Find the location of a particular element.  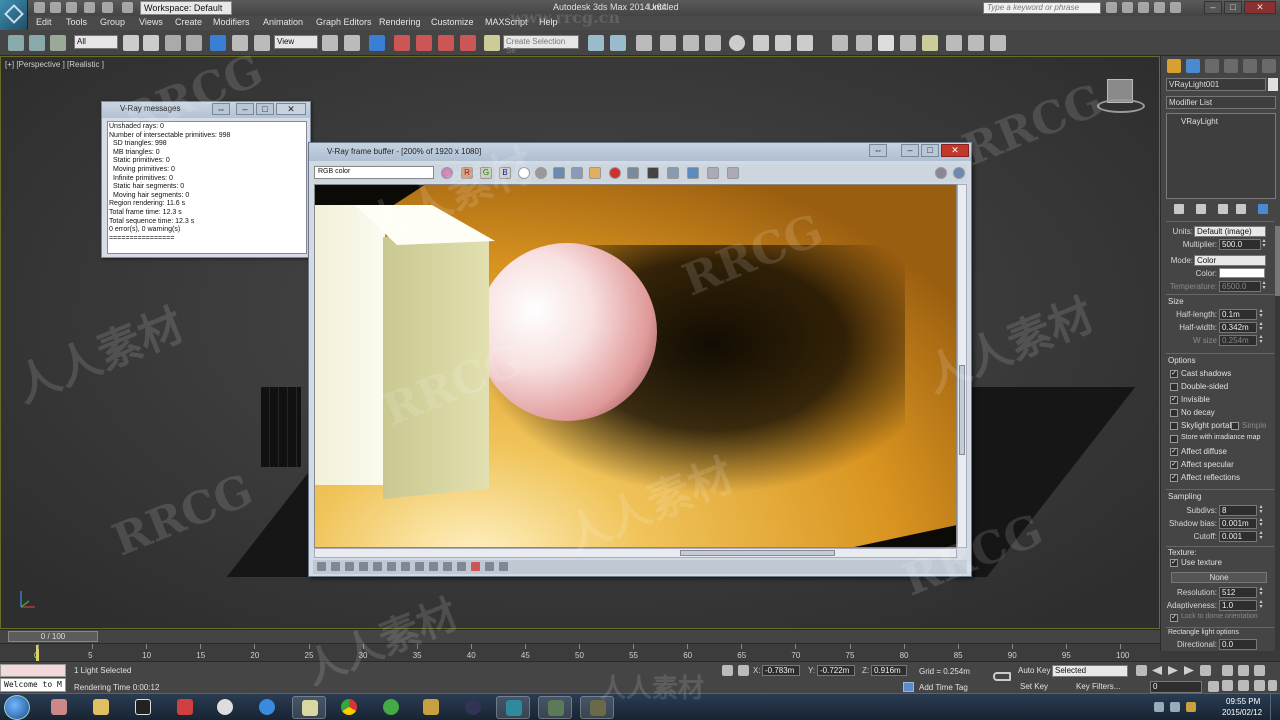

vfb-horizontal-scrollbar is located at coordinates (635, 553).